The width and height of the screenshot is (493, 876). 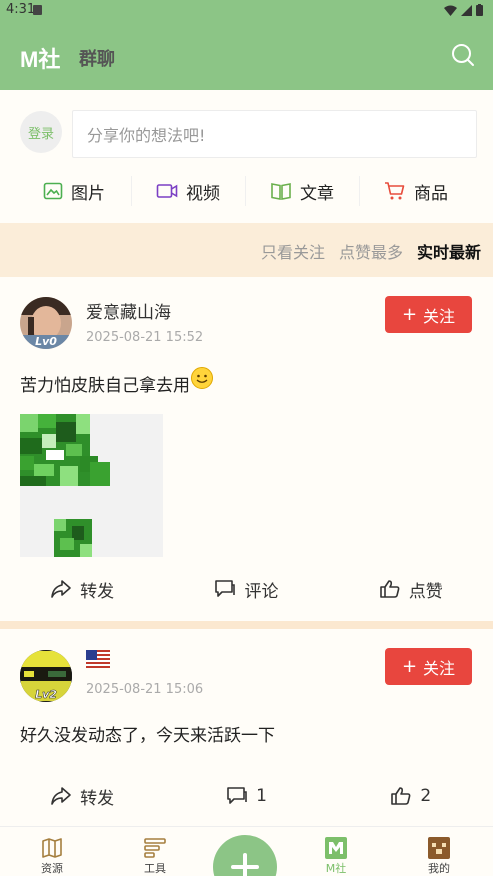 I want to click on signal-icon, so click(x=466, y=10).